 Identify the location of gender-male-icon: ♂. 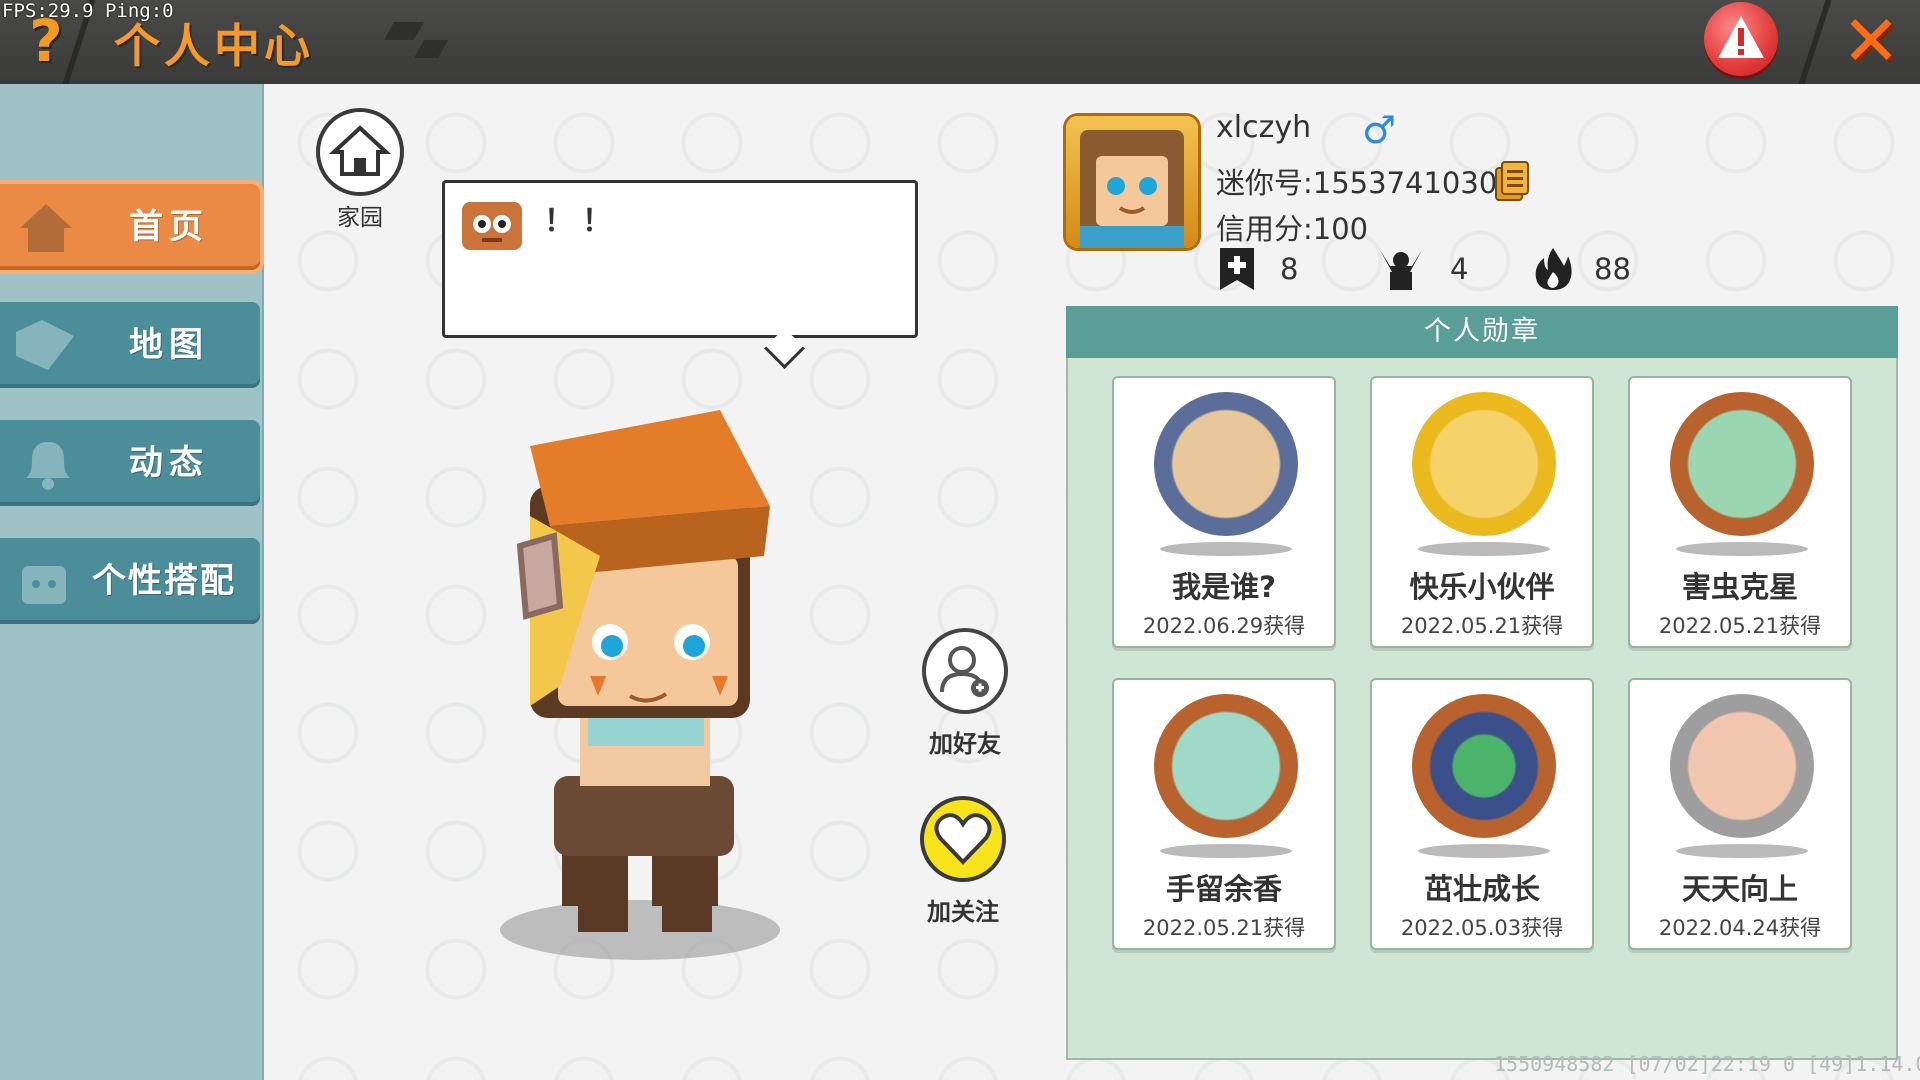
(1379, 130).